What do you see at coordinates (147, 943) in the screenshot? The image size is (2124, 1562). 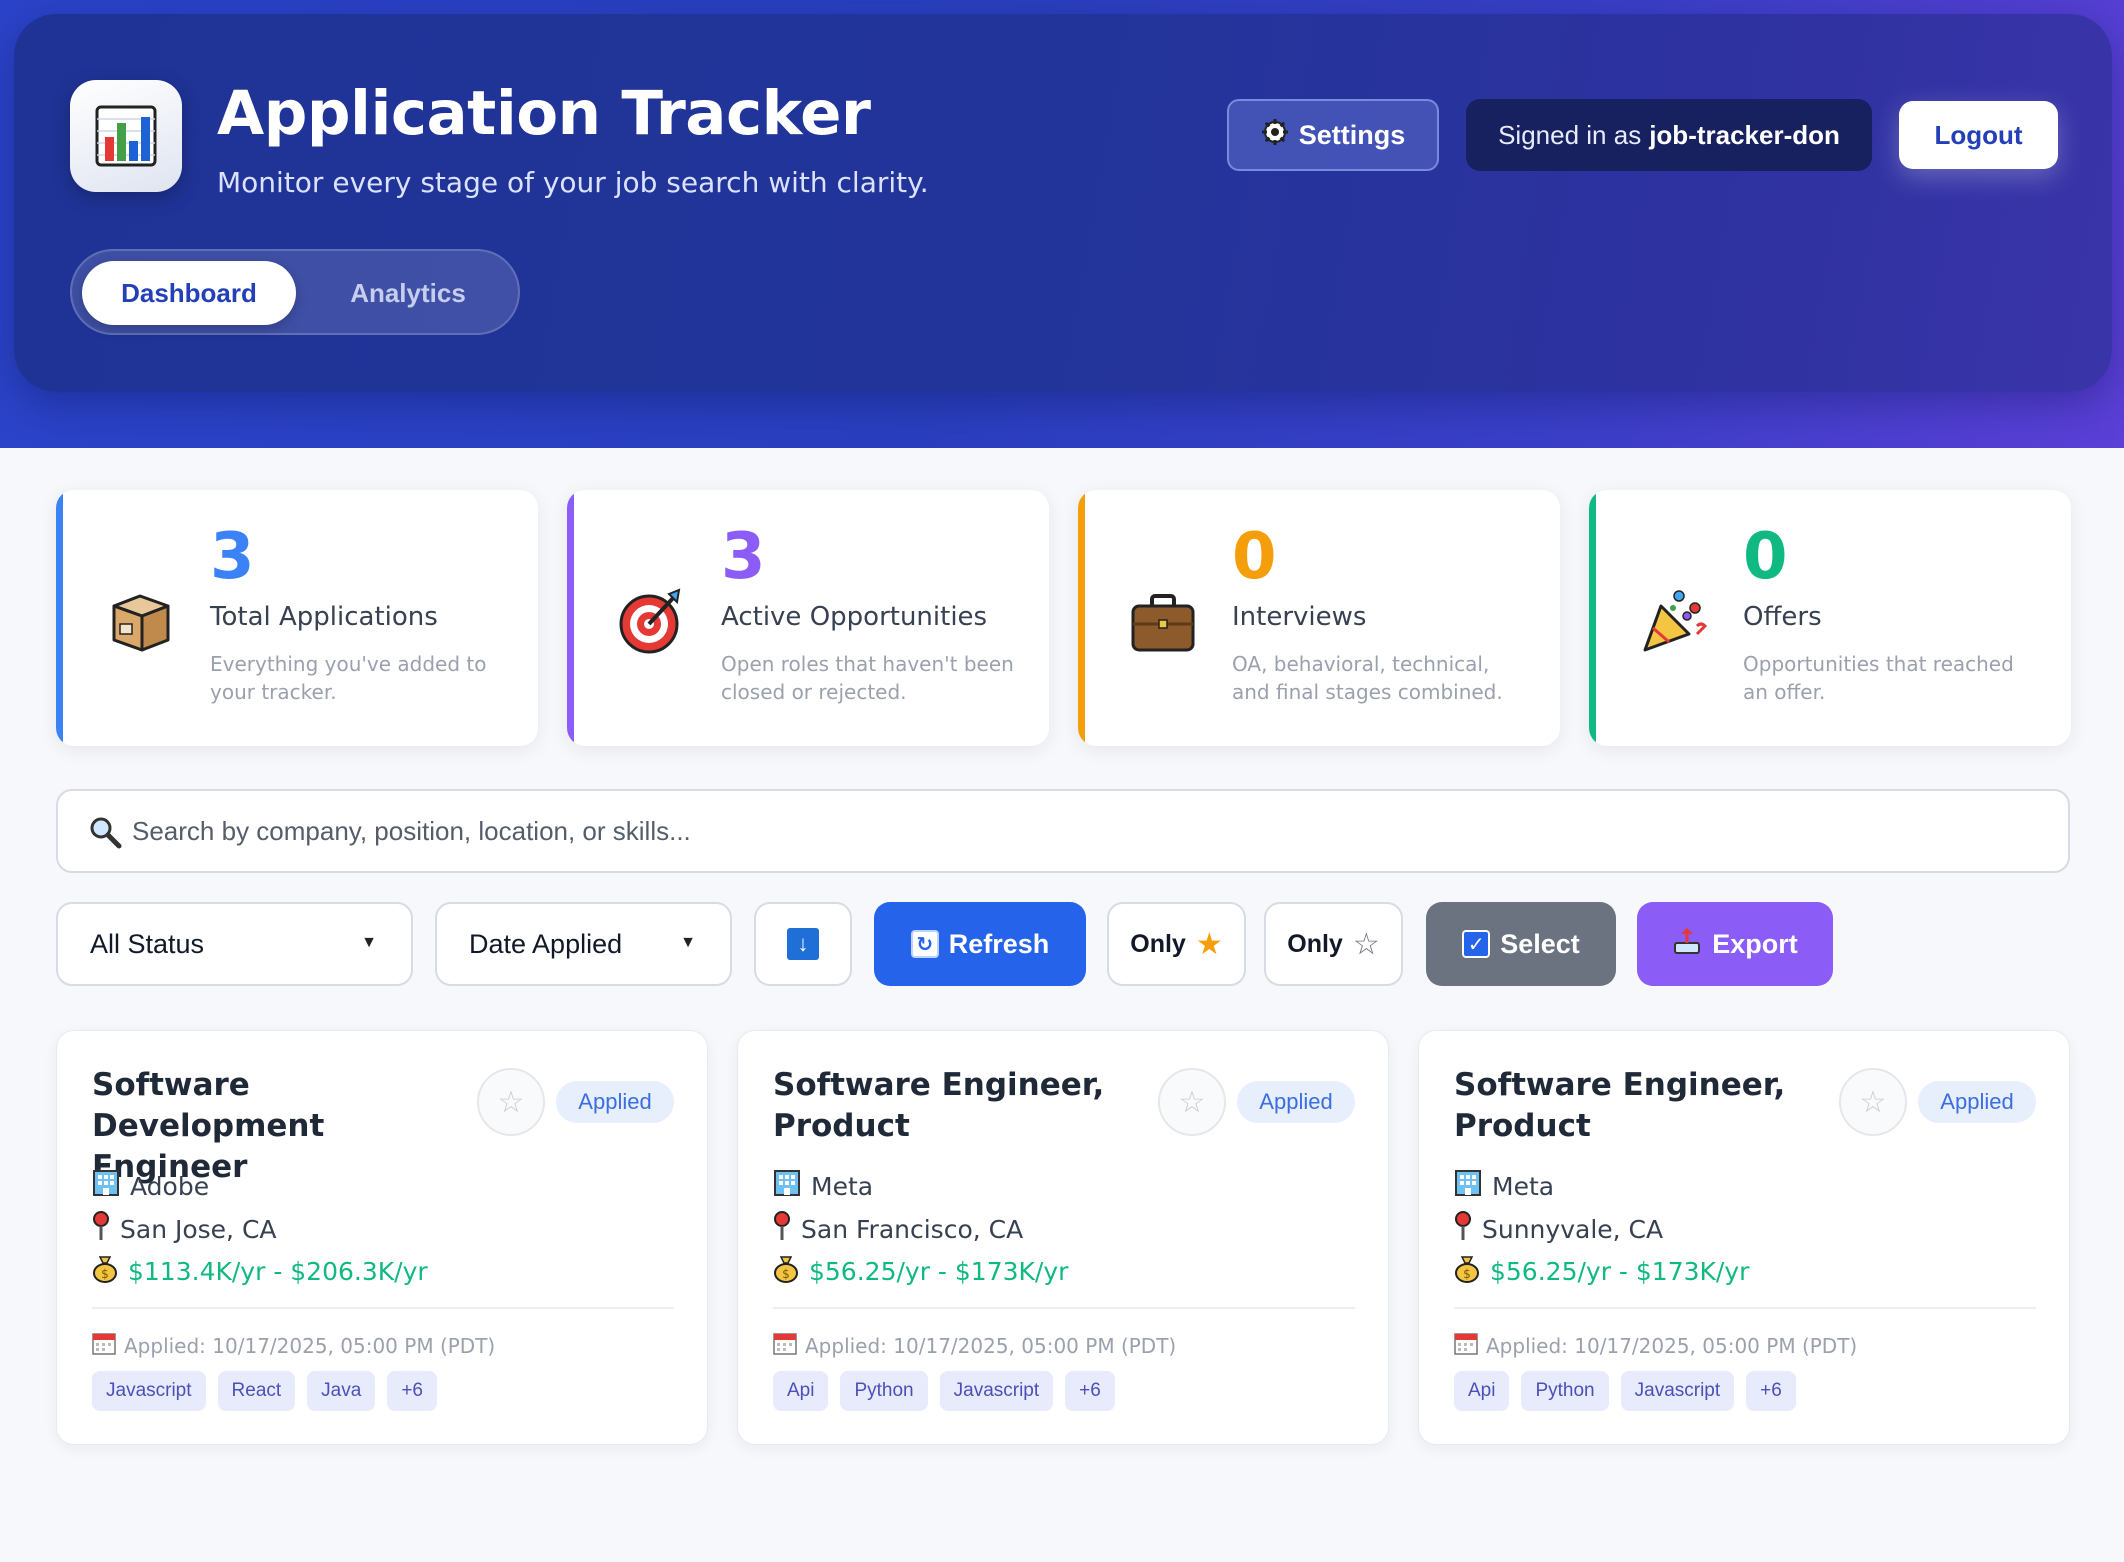 I see `status-filter-value: All Status` at bounding box center [147, 943].